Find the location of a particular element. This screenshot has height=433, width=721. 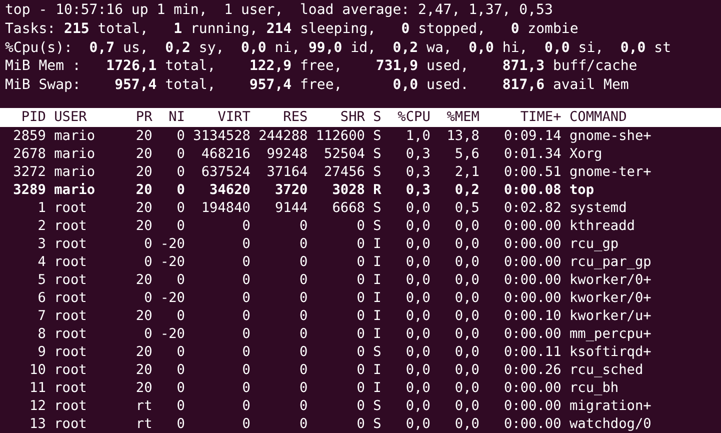

table-cell-text: 3720 is located at coordinates (291, 189).